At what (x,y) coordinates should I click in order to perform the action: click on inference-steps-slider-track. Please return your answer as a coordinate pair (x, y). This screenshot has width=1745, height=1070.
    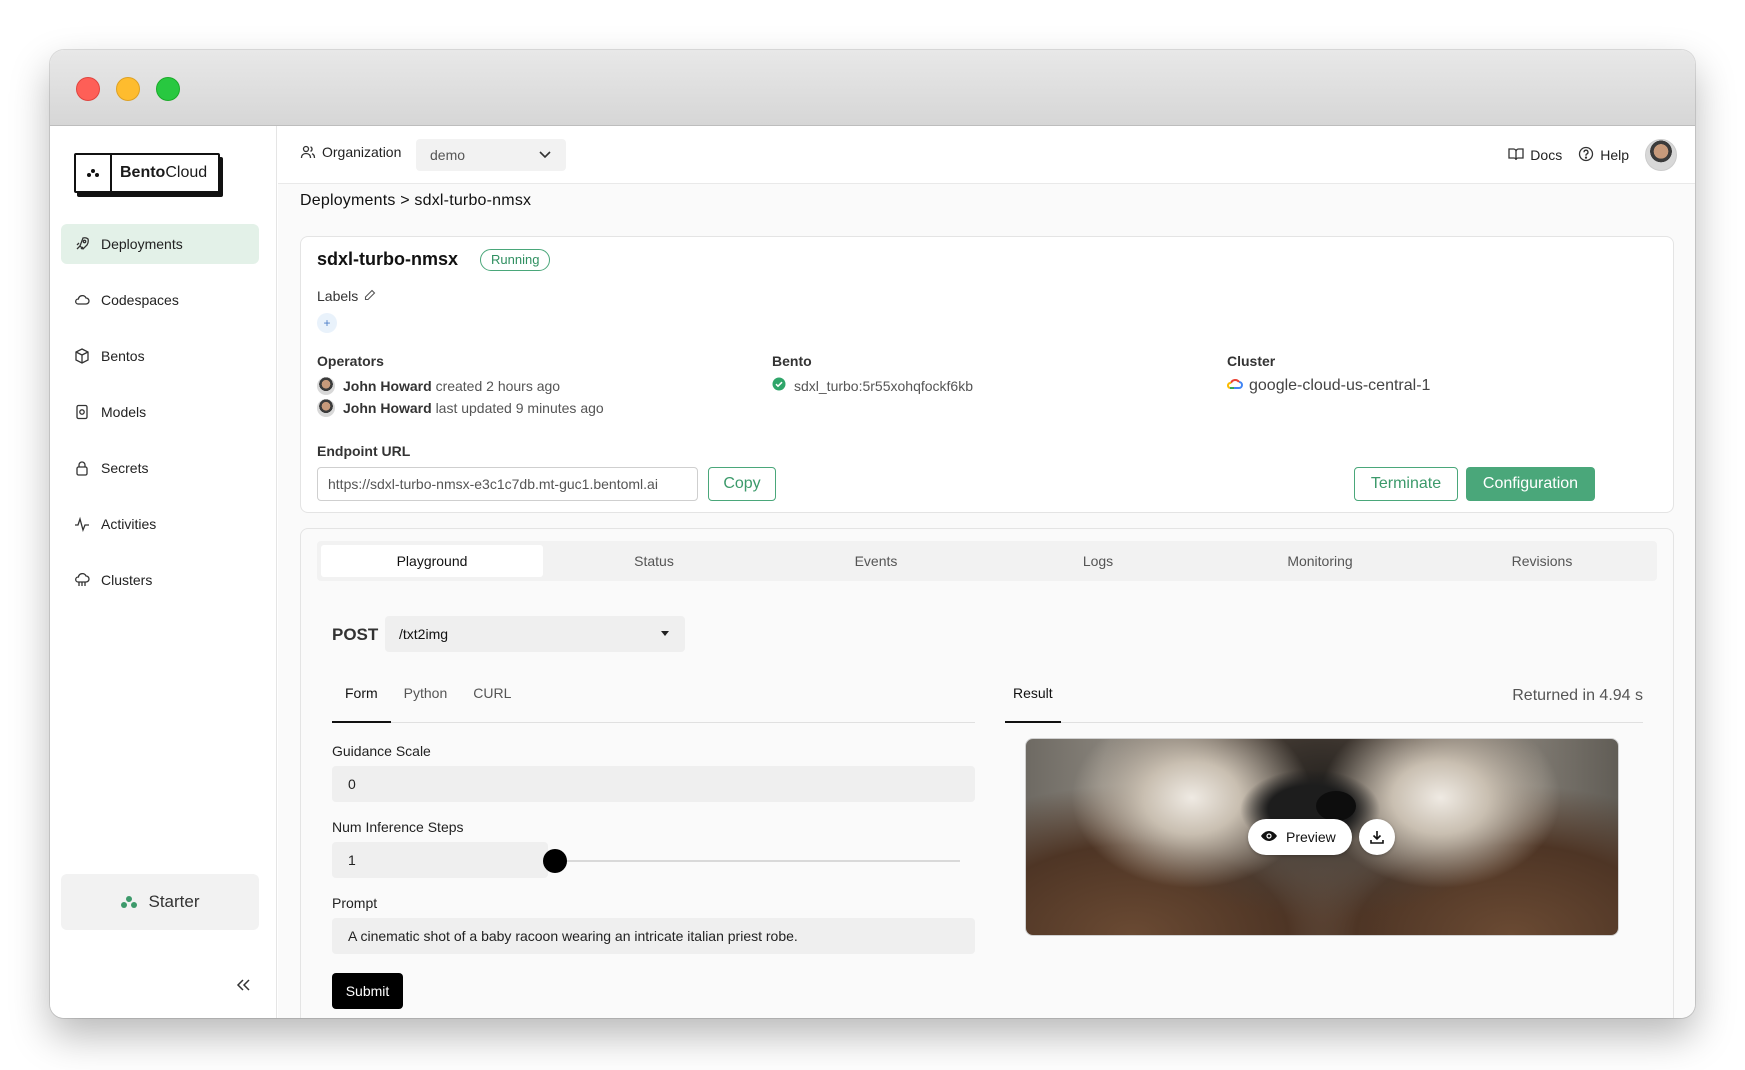
    Looking at the image, I should click on (752, 861).